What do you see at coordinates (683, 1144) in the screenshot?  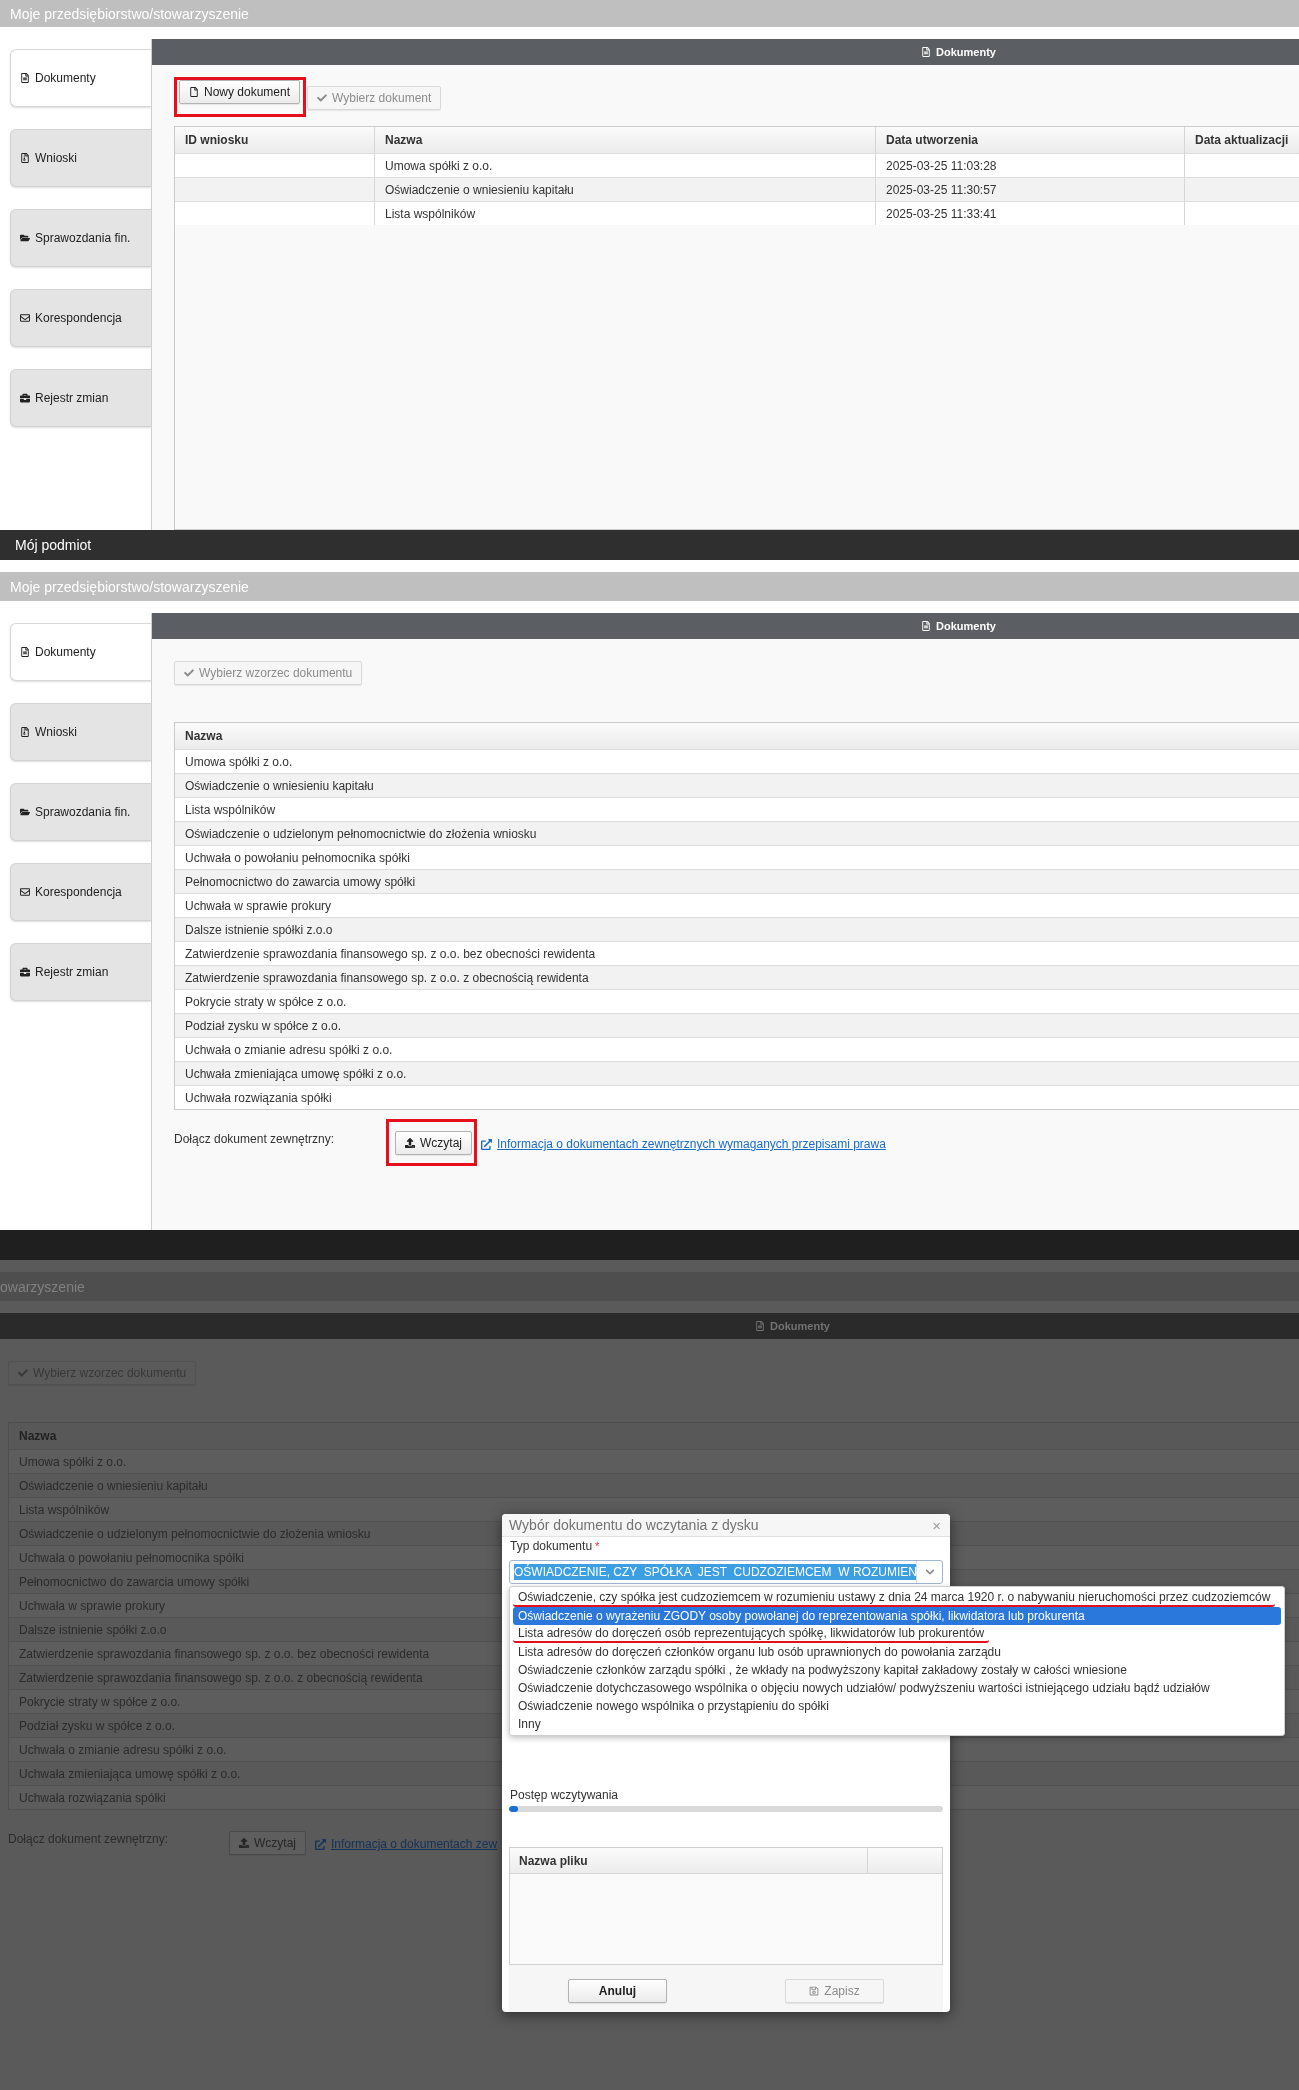 I see `info-link: Informacja o dokumentach zewnętrznych wymaganych przepisami prawa` at bounding box center [683, 1144].